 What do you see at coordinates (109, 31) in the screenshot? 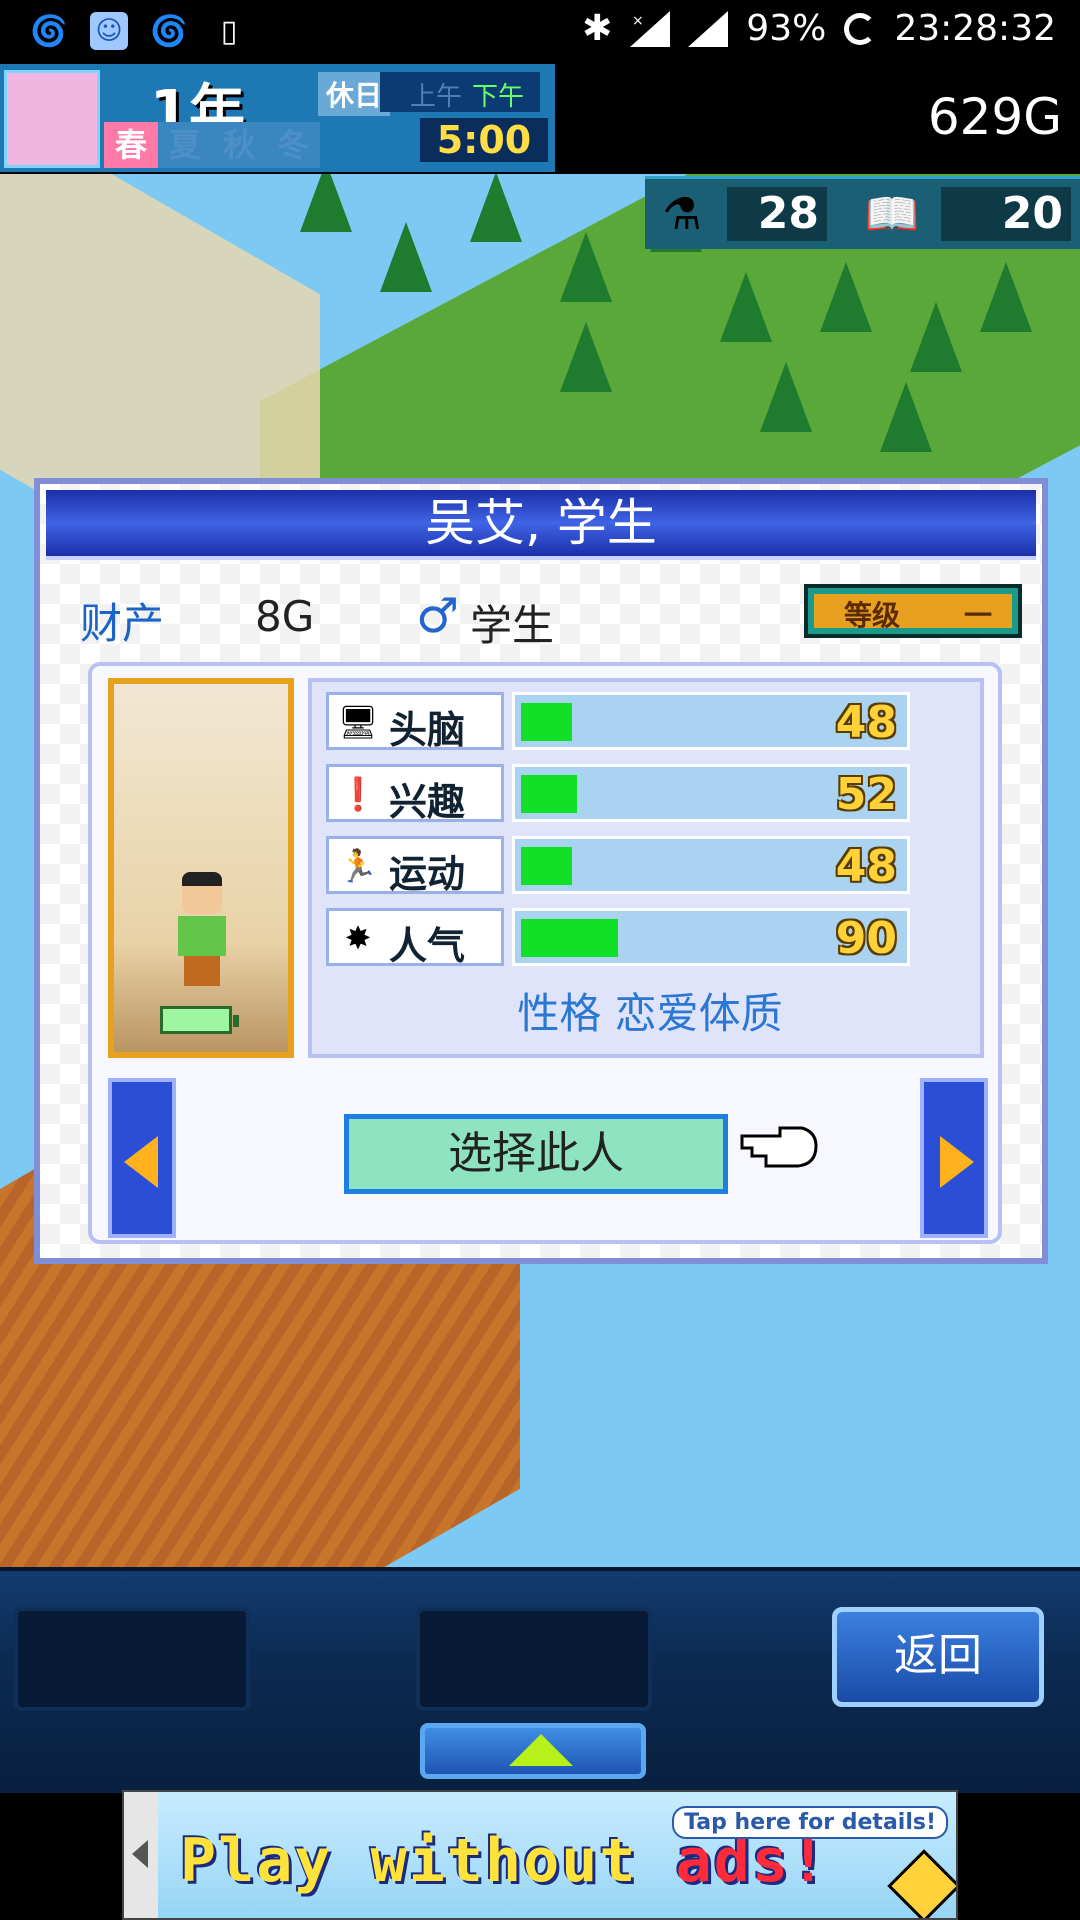
I see `app-icon: ☺` at bounding box center [109, 31].